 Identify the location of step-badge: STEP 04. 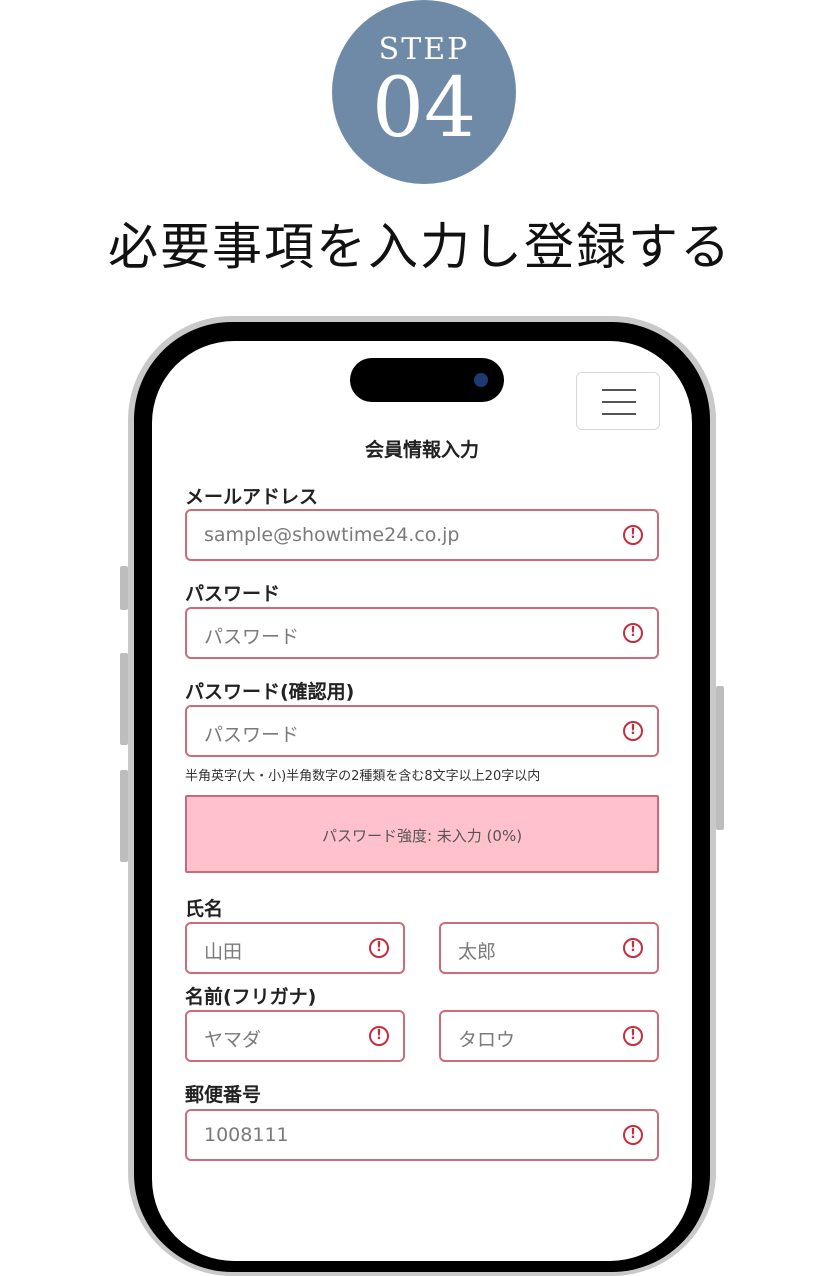
(424, 92).